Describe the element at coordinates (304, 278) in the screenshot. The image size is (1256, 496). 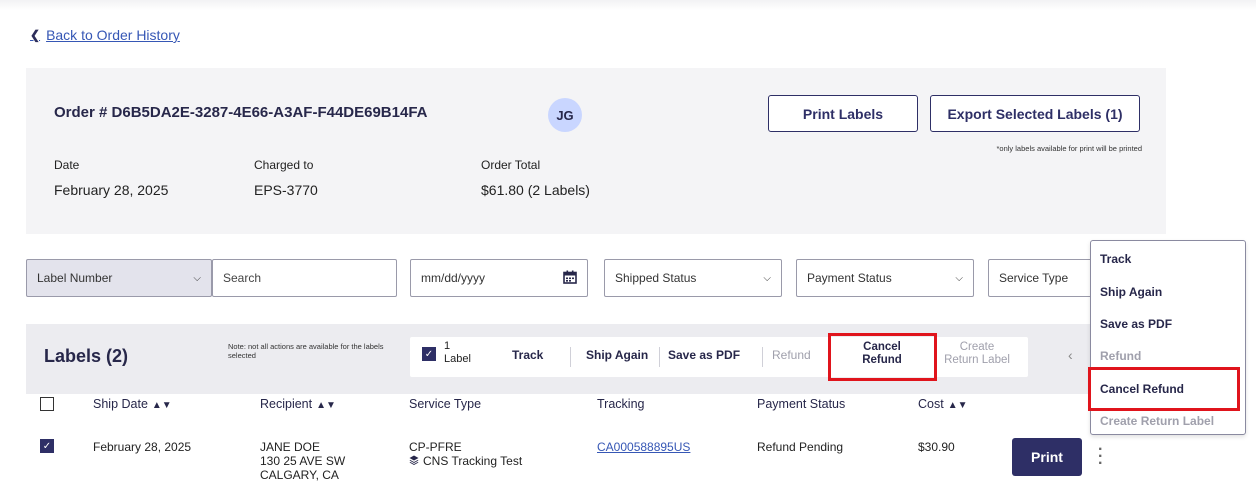
I see `search-input: Search` at that location.